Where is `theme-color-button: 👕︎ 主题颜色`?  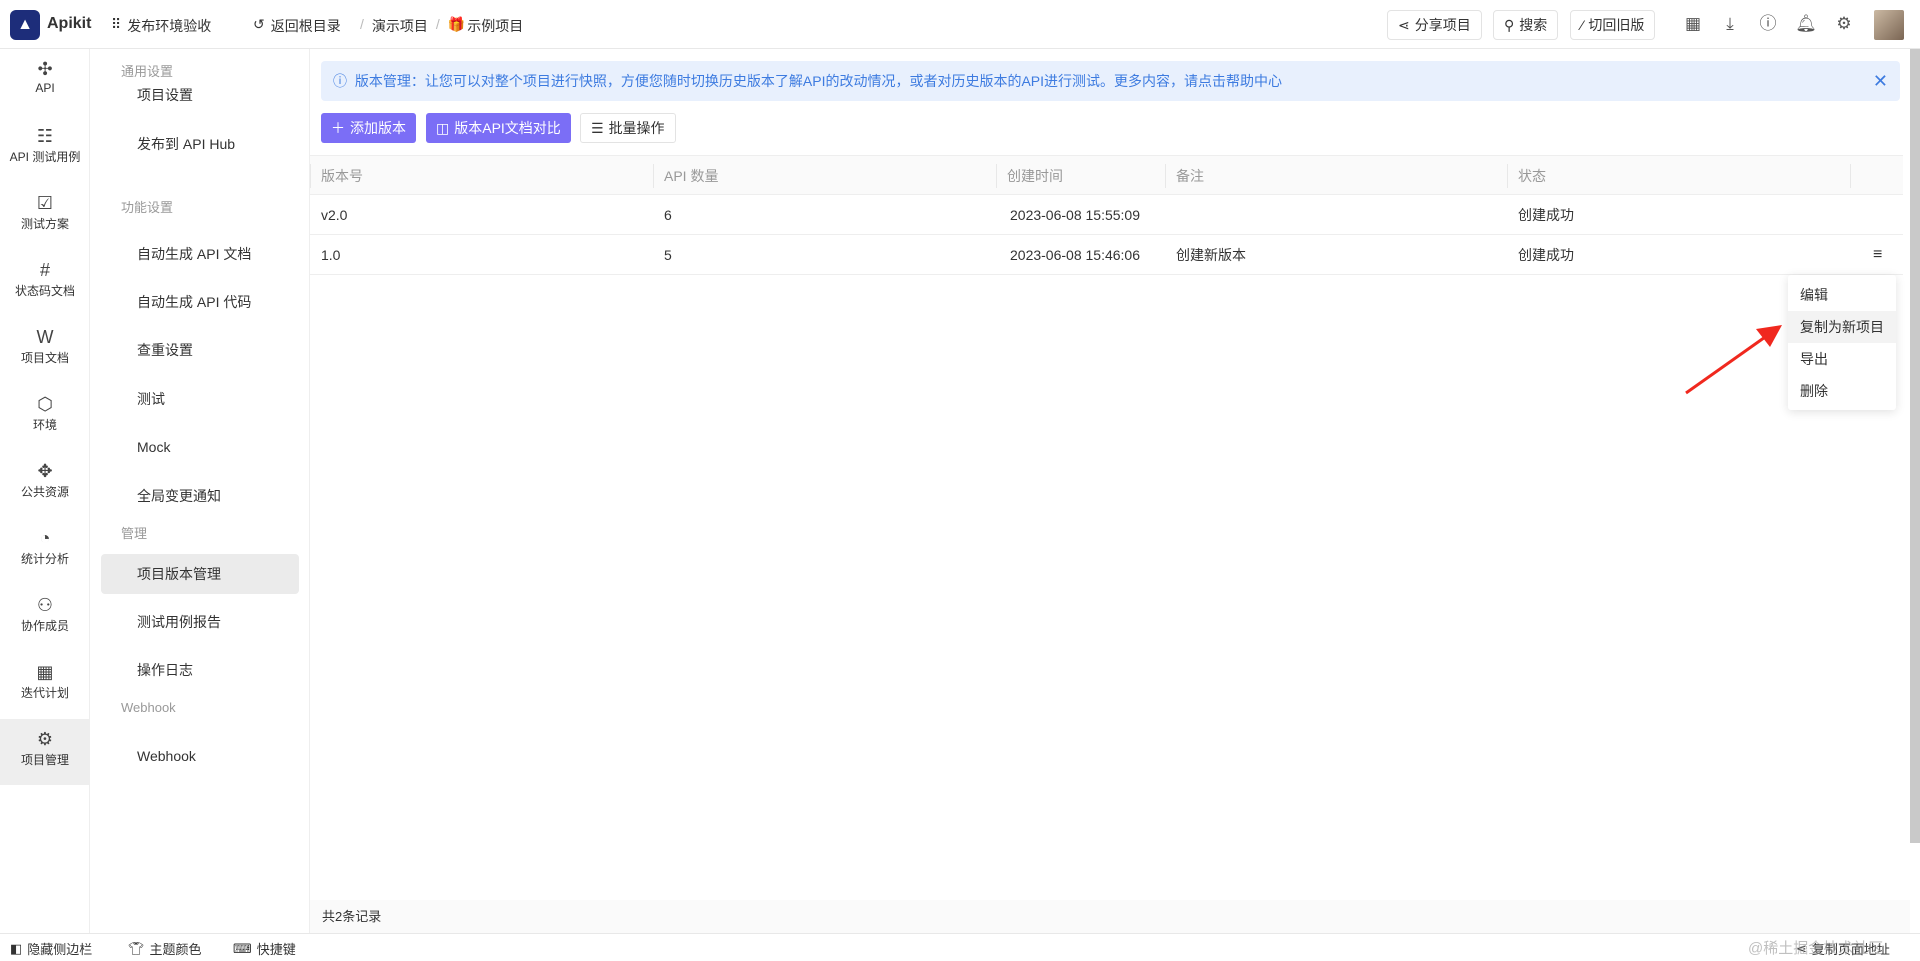 theme-color-button: 👕︎ 主题颜色 is located at coordinates (165, 948).